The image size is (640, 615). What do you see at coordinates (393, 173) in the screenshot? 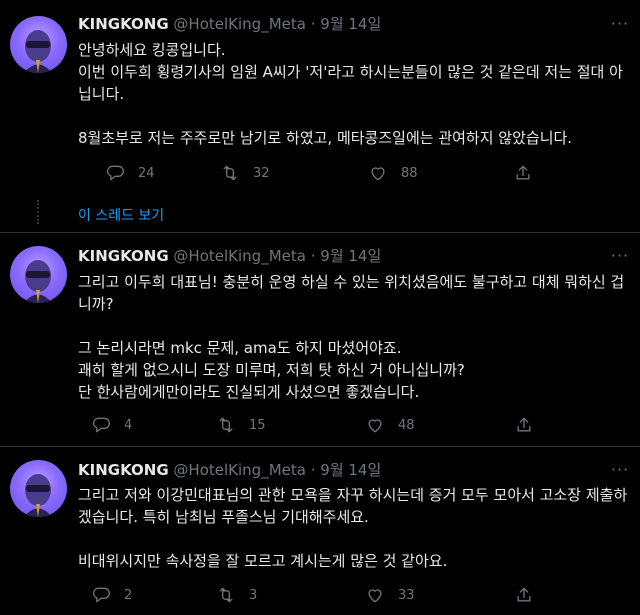
I see `like-button: 88` at bounding box center [393, 173].